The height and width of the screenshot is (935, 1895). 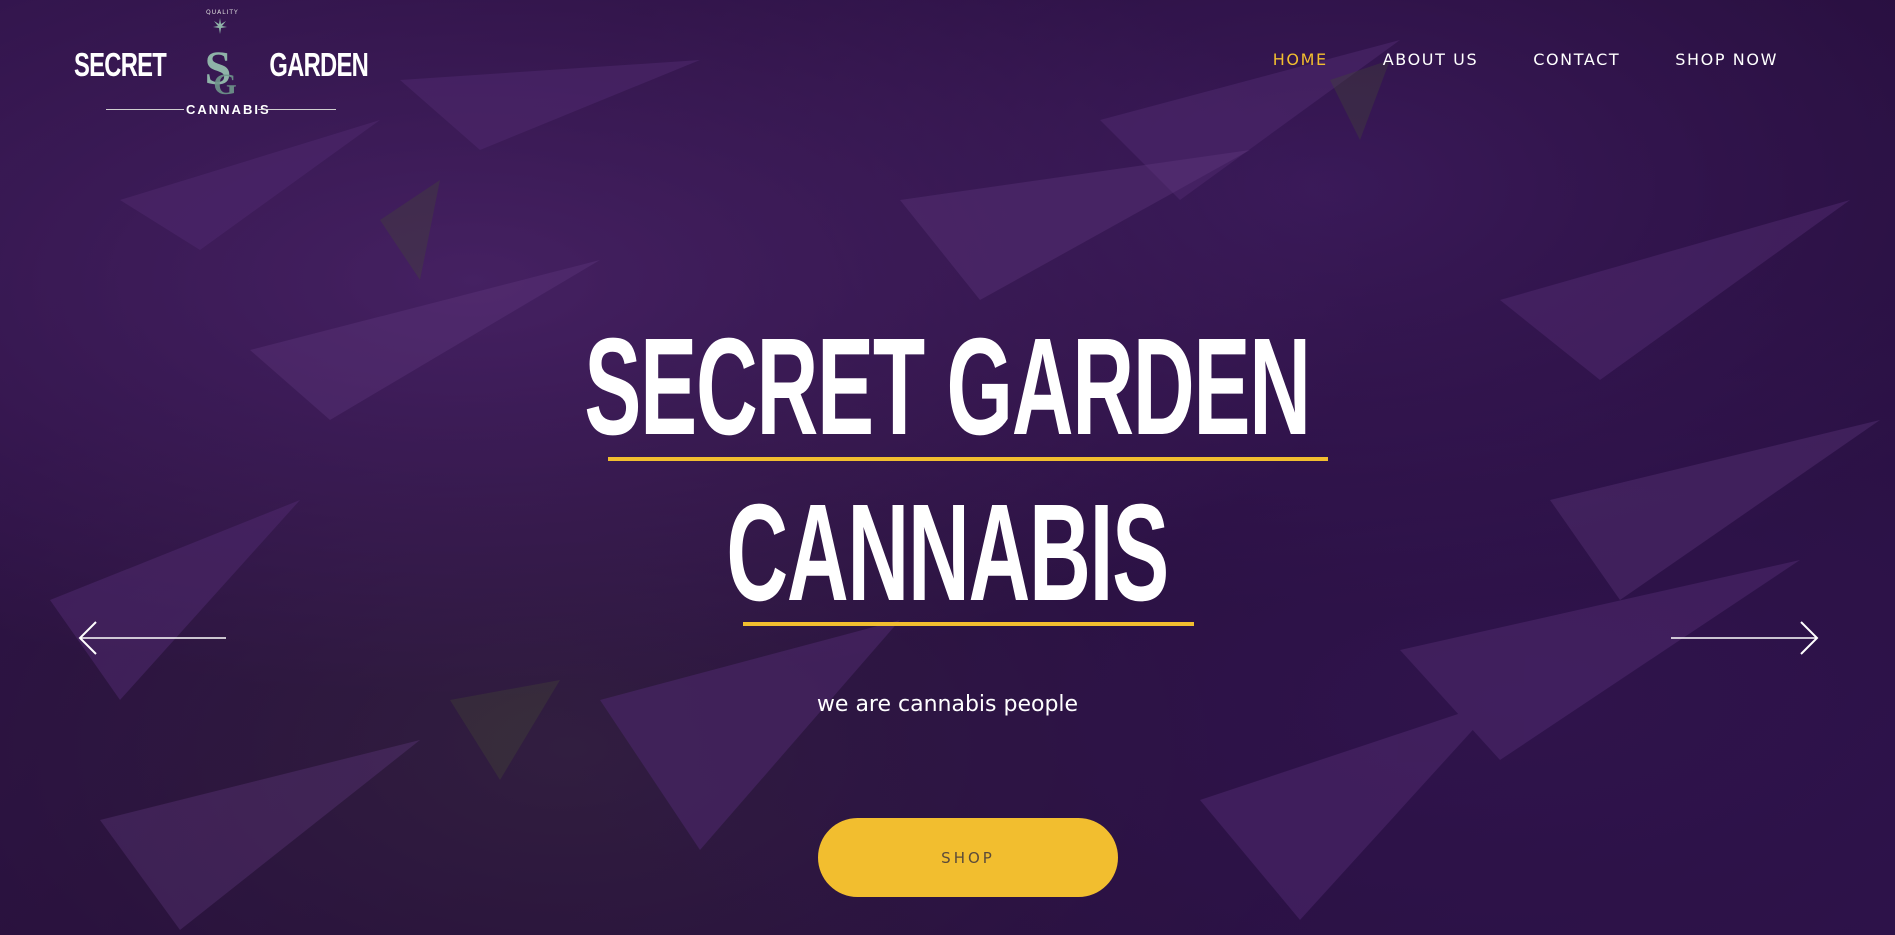 What do you see at coordinates (222, 12) in the screenshot?
I see `logo-quality-text: QUALITY` at bounding box center [222, 12].